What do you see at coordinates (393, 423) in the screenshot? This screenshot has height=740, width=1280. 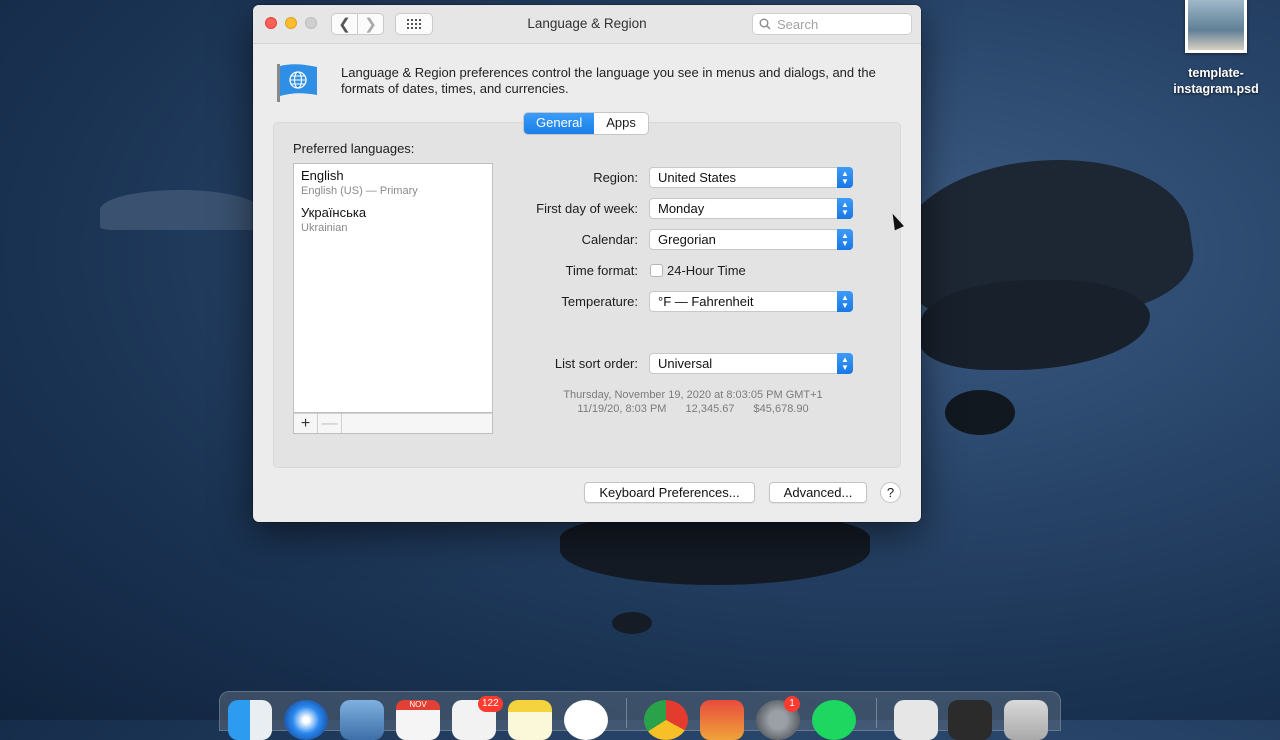 I see `list-controls: + —` at bounding box center [393, 423].